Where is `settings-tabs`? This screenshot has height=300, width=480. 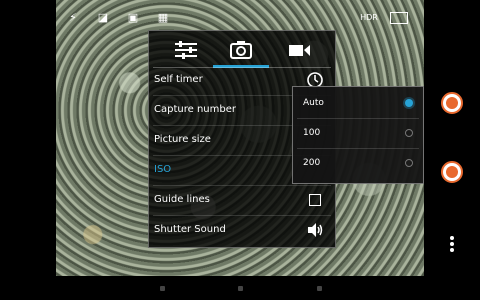 settings-tabs is located at coordinates (242, 50).